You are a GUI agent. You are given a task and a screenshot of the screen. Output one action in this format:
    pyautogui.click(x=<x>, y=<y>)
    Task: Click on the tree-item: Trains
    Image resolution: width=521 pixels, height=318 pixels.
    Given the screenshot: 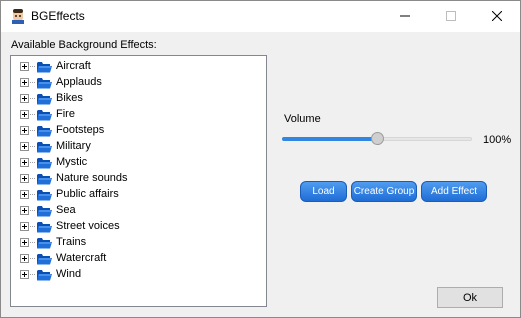 What is the action you would take?
    pyautogui.click(x=136, y=243)
    